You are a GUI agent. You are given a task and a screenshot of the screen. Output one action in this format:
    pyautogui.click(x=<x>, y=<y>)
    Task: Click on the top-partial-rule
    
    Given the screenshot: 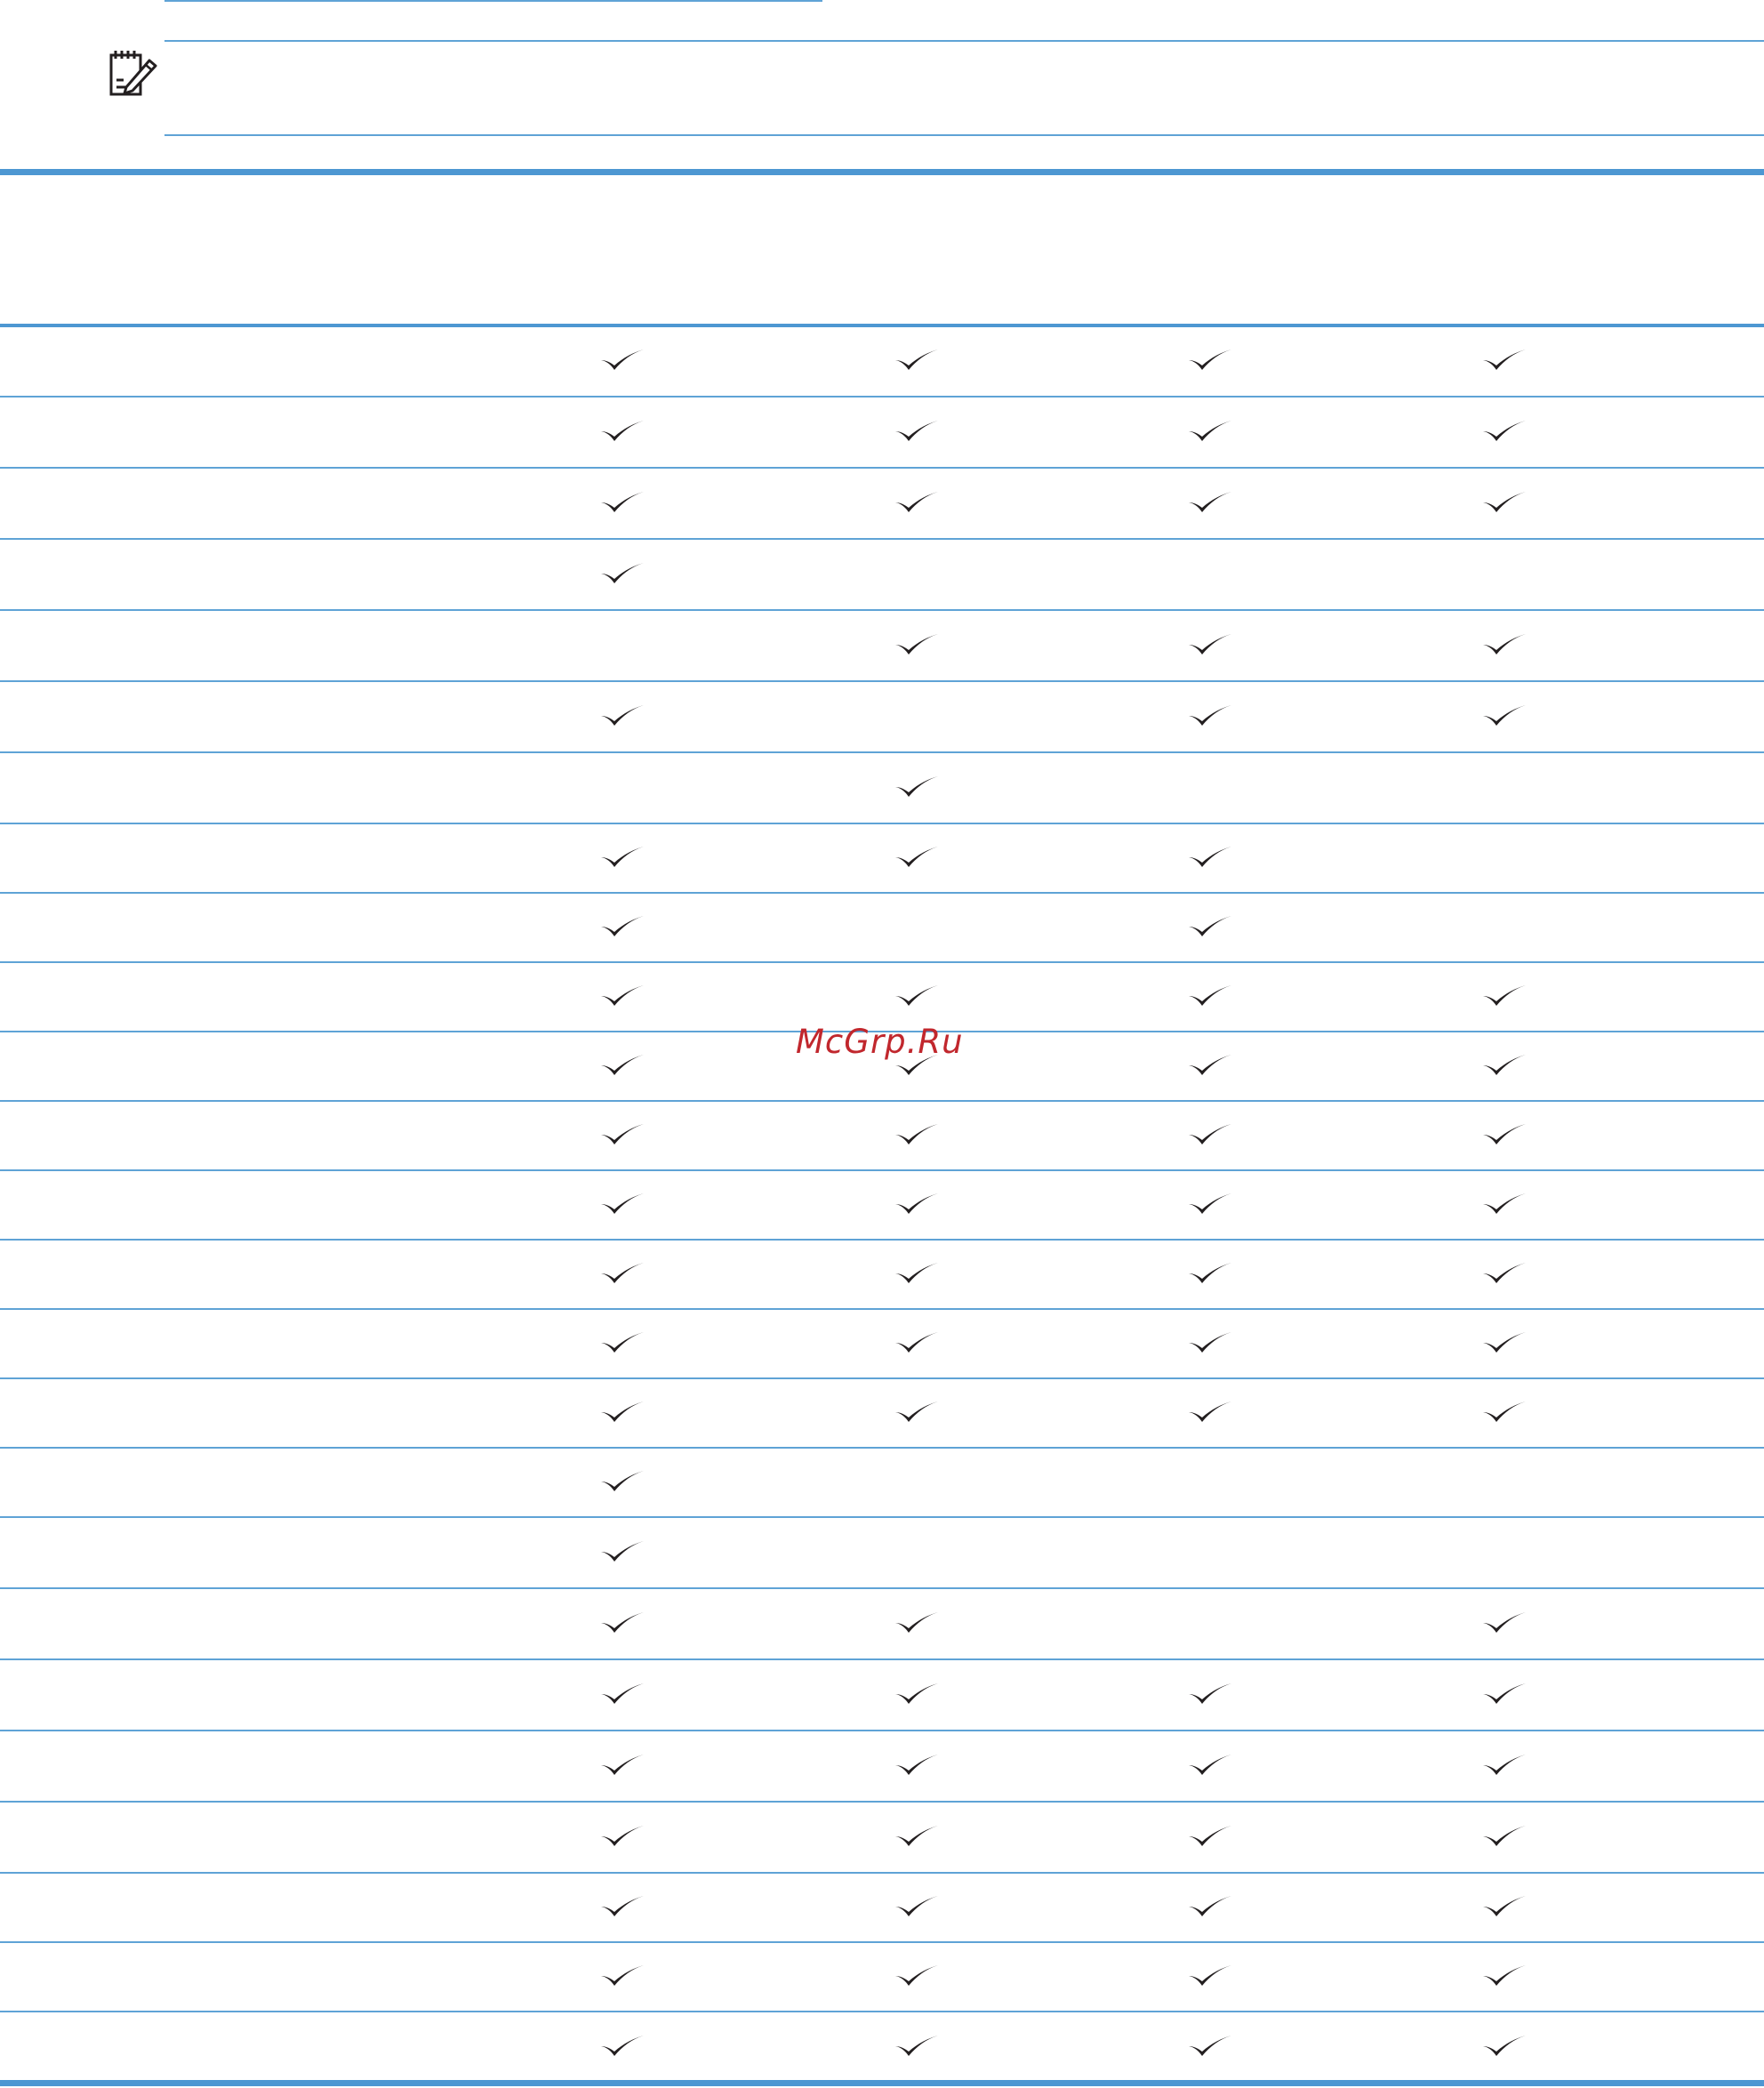 What is the action you would take?
    pyautogui.click(x=493, y=1)
    